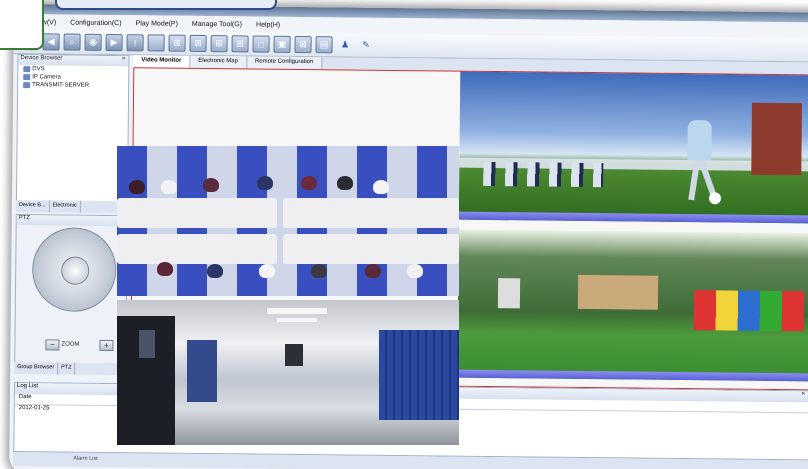  What do you see at coordinates (135, 43) in the screenshot?
I see `info-icon: !` at bounding box center [135, 43].